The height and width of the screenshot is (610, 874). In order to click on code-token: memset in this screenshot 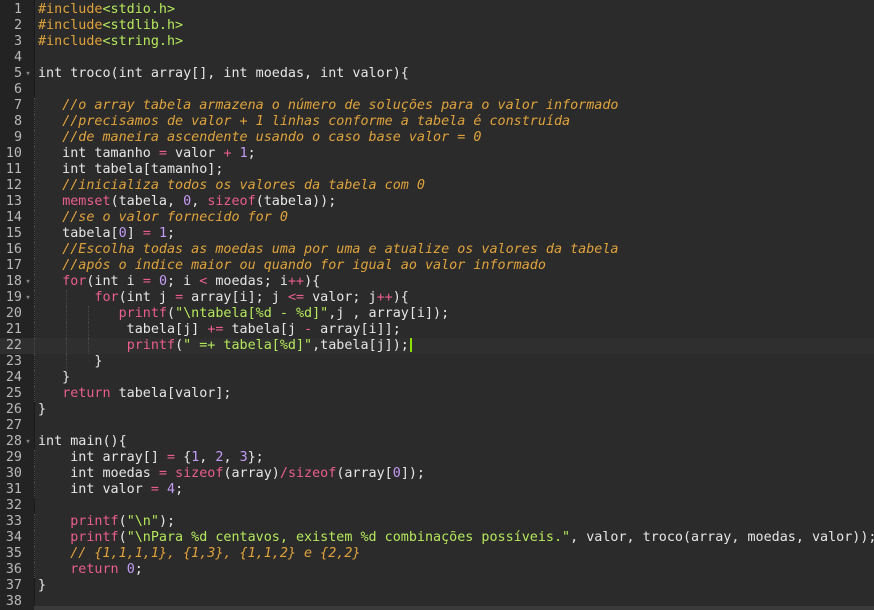, I will do `click(86, 201)`.